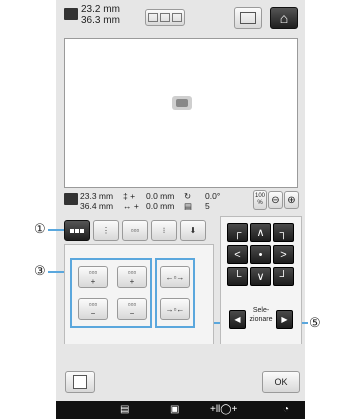  I want to click on preview-icon, so click(248, 18).